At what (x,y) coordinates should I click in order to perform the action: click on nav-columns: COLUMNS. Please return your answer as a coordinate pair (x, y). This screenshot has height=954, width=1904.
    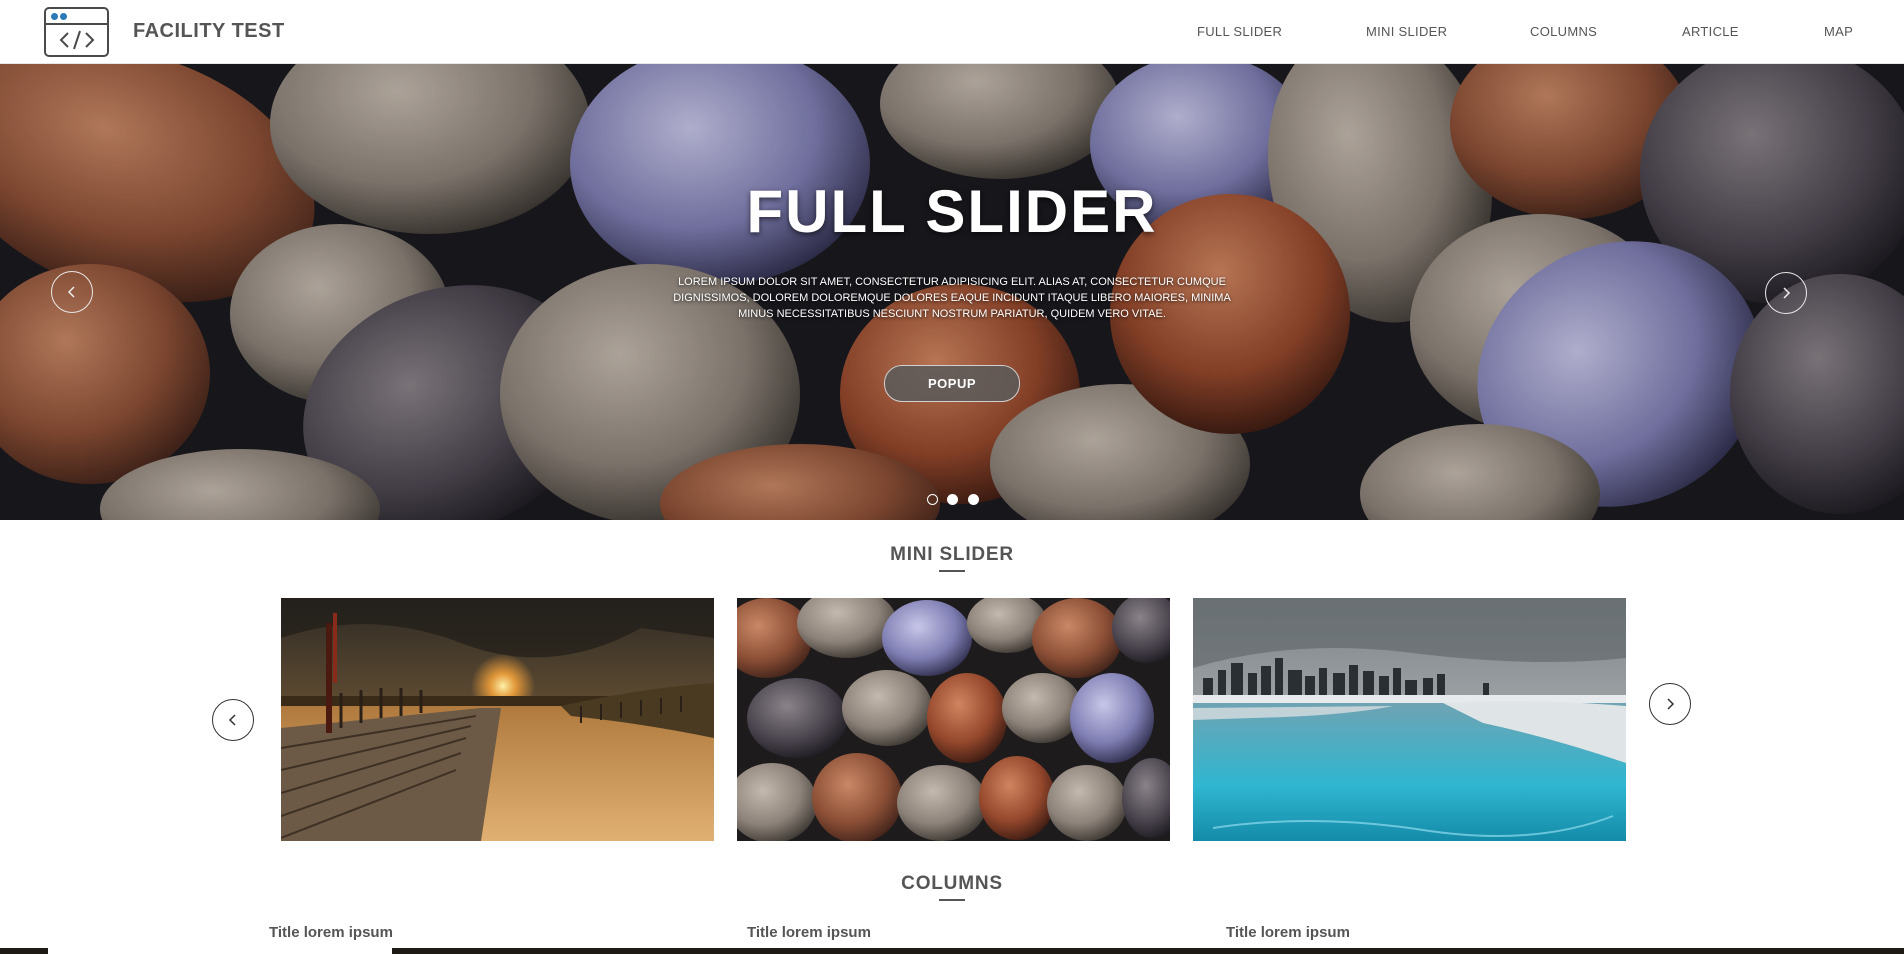
    Looking at the image, I should click on (1563, 31).